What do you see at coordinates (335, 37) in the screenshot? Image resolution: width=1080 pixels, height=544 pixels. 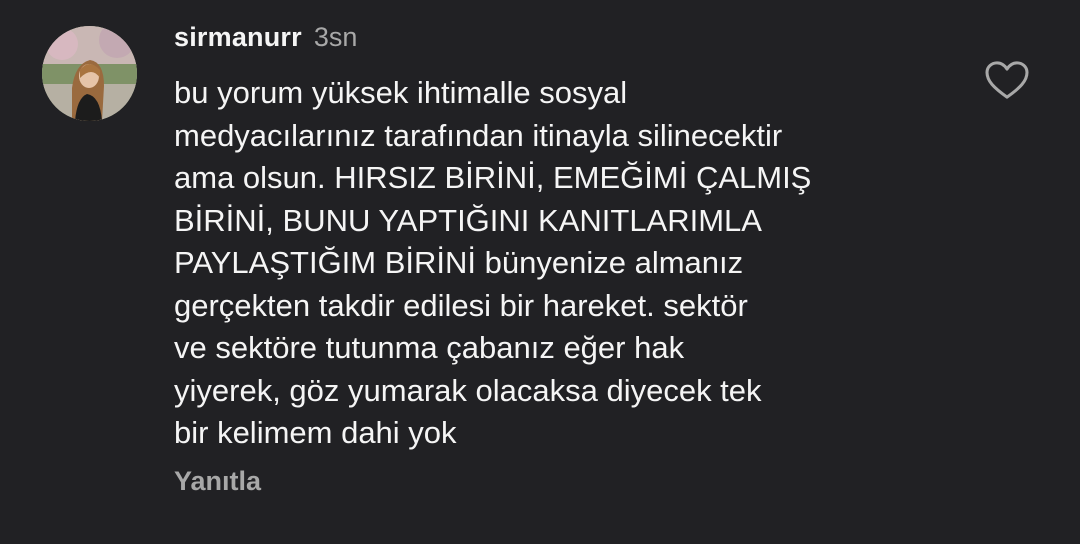 I see `timestamp: 3sn` at bounding box center [335, 37].